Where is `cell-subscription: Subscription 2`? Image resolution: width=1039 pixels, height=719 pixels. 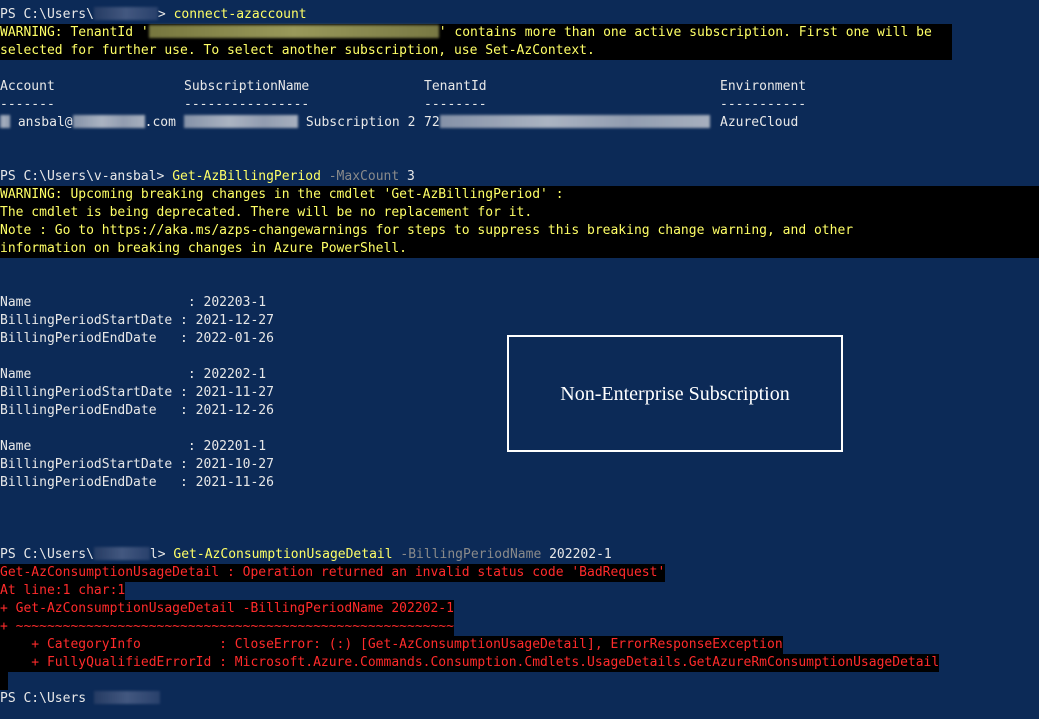 cell-subscription: Subscription 2 is located at coordinates (299, 123).